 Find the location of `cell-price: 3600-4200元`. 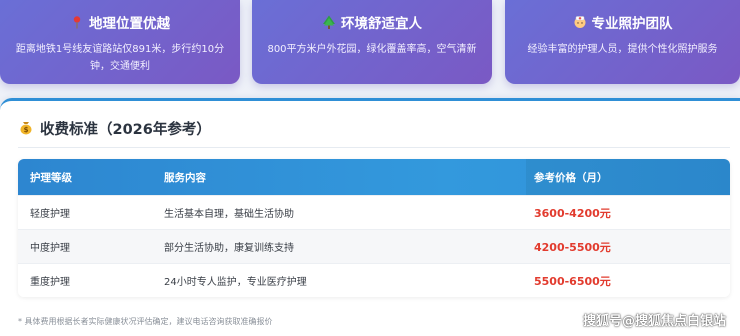

cell-price: 3600-4200元 is located at coordinates (572, 213).